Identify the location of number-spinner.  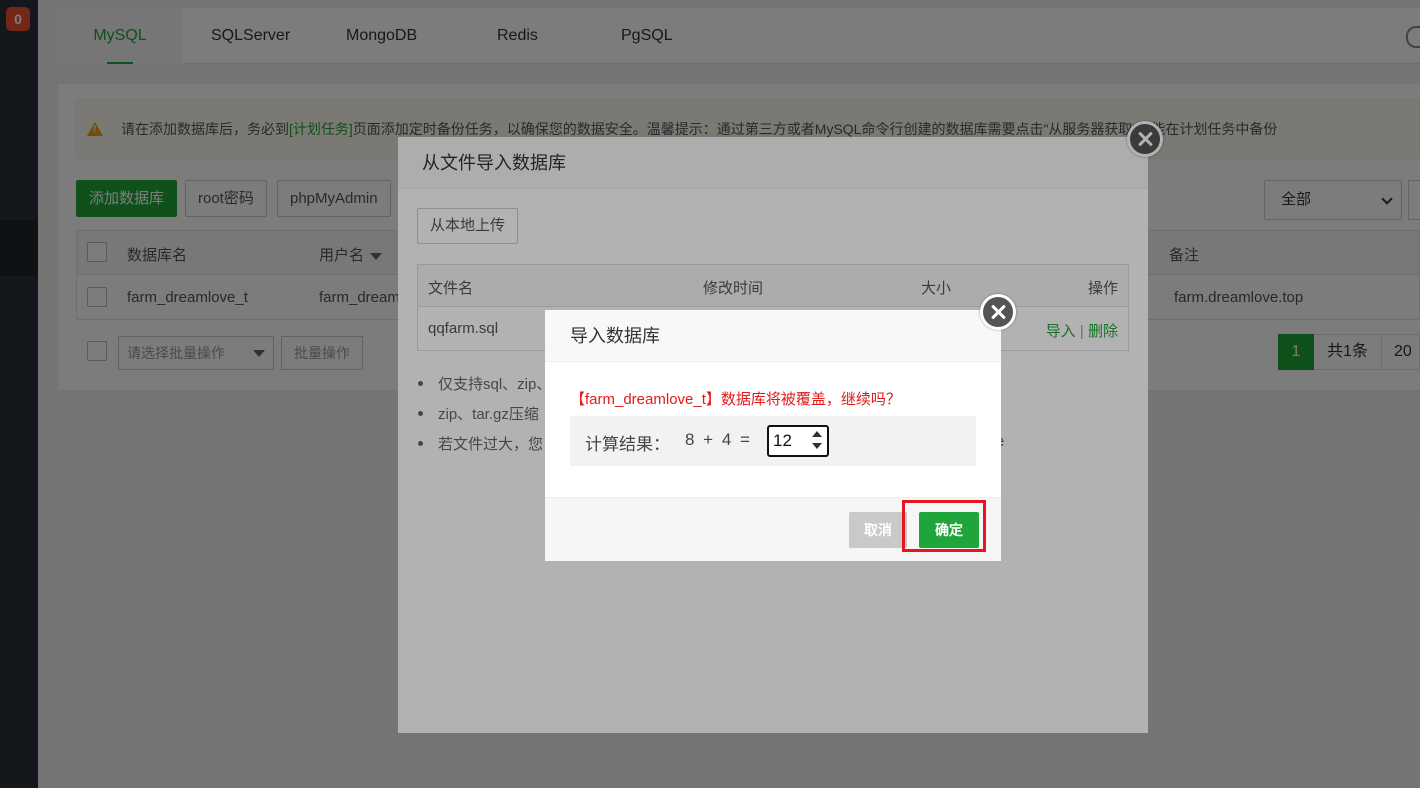
(817, 441).